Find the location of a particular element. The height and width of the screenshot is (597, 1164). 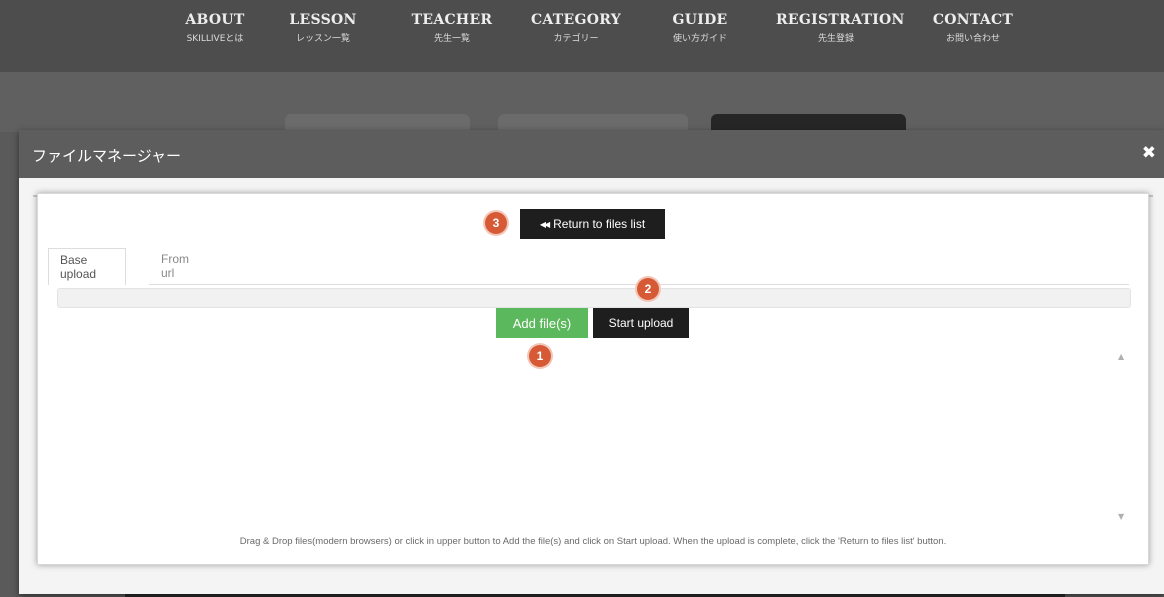

return-button-label: Return to files list is located at coordinates (599, 224).